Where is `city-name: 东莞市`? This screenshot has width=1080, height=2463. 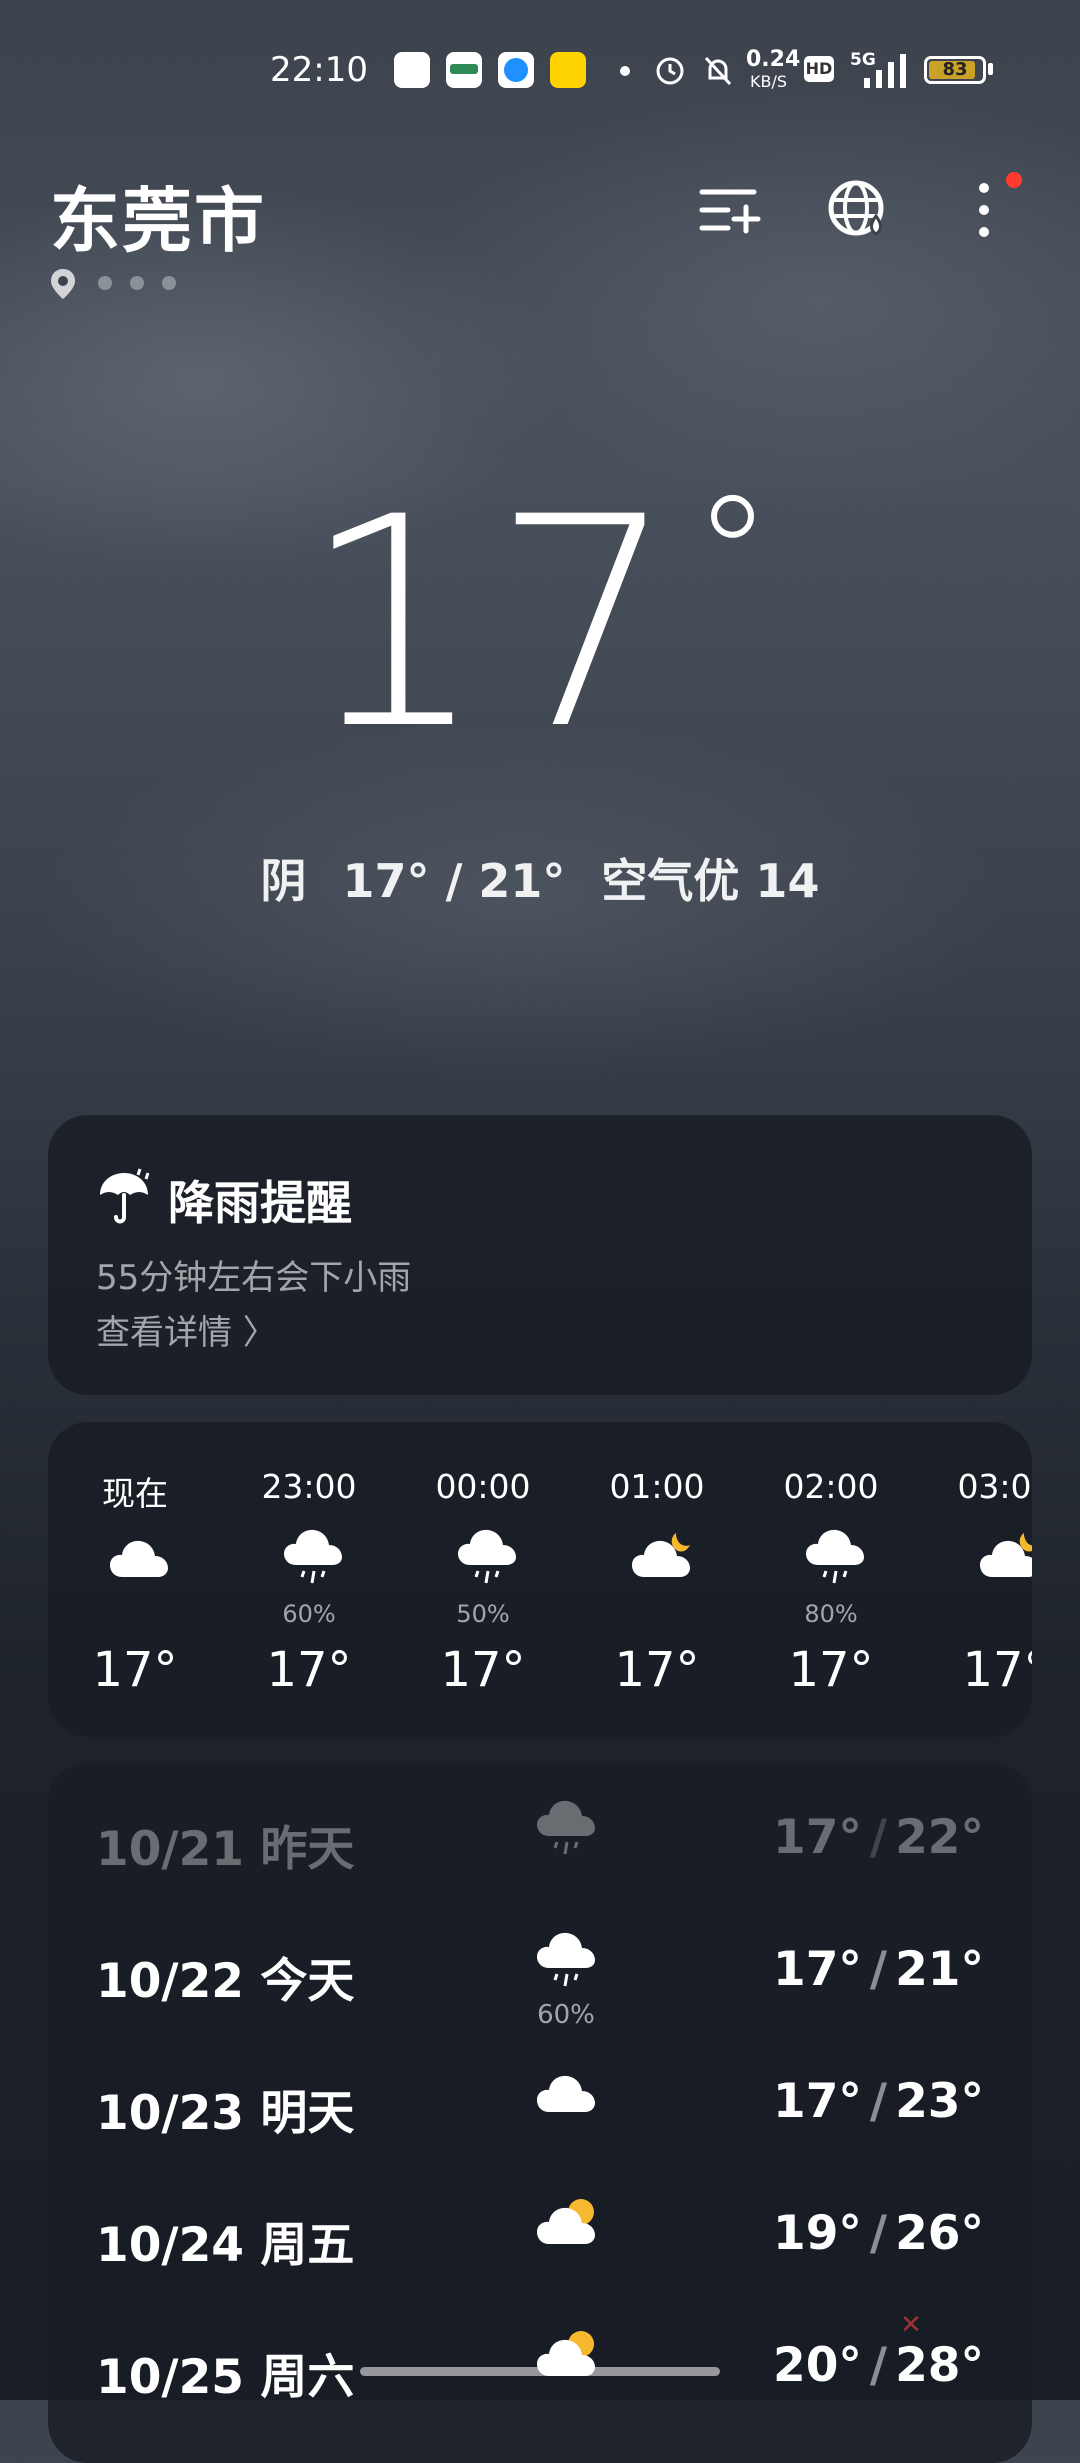 city-name: 东莞市 is located at coordinates (158, 215).